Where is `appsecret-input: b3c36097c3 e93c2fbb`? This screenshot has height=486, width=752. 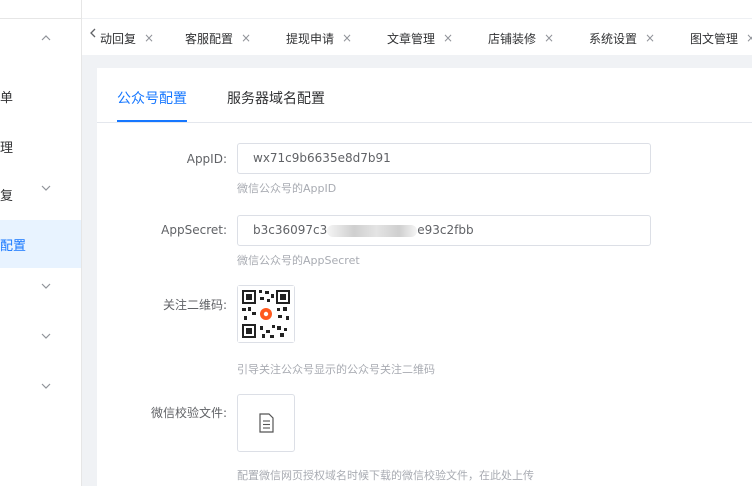
appsecret-input: b3c36097c3 e93c2fbb is located at coordinates (444, 230).